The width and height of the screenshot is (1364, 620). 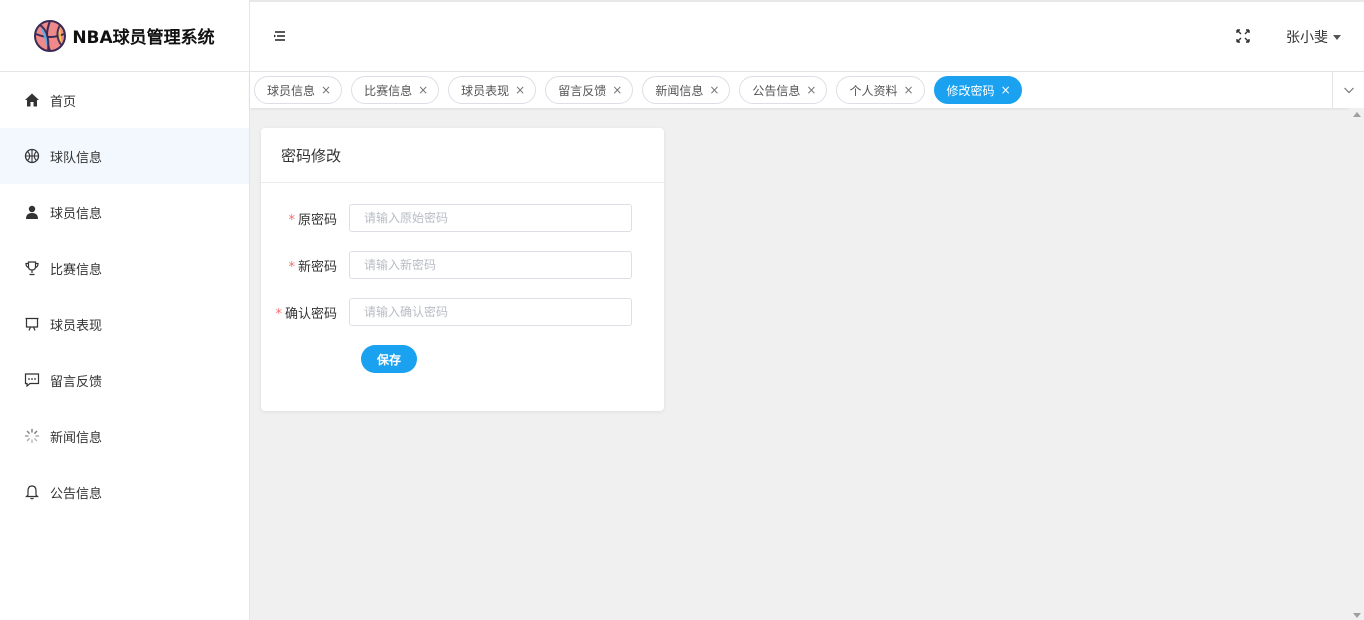 I want to click on tab-player-info: 球员信息 ×, so click(x=298, y=90).